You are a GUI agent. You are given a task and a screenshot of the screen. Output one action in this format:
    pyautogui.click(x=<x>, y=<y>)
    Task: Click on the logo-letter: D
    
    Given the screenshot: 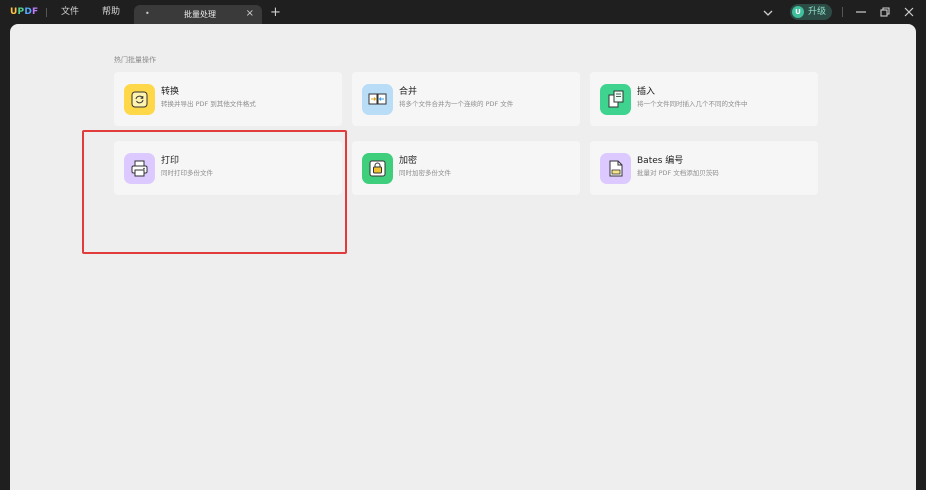 What is the action you would take?
    pyautogui.click(x=28, y=12)
    